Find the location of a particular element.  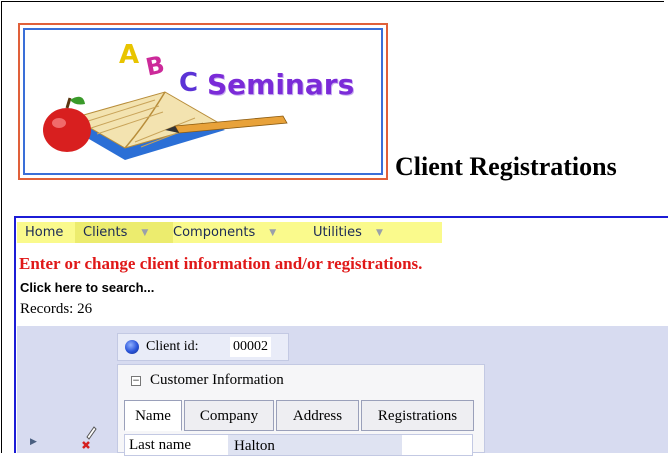

menu-item-home: Home is located at coordinates (44, 232).